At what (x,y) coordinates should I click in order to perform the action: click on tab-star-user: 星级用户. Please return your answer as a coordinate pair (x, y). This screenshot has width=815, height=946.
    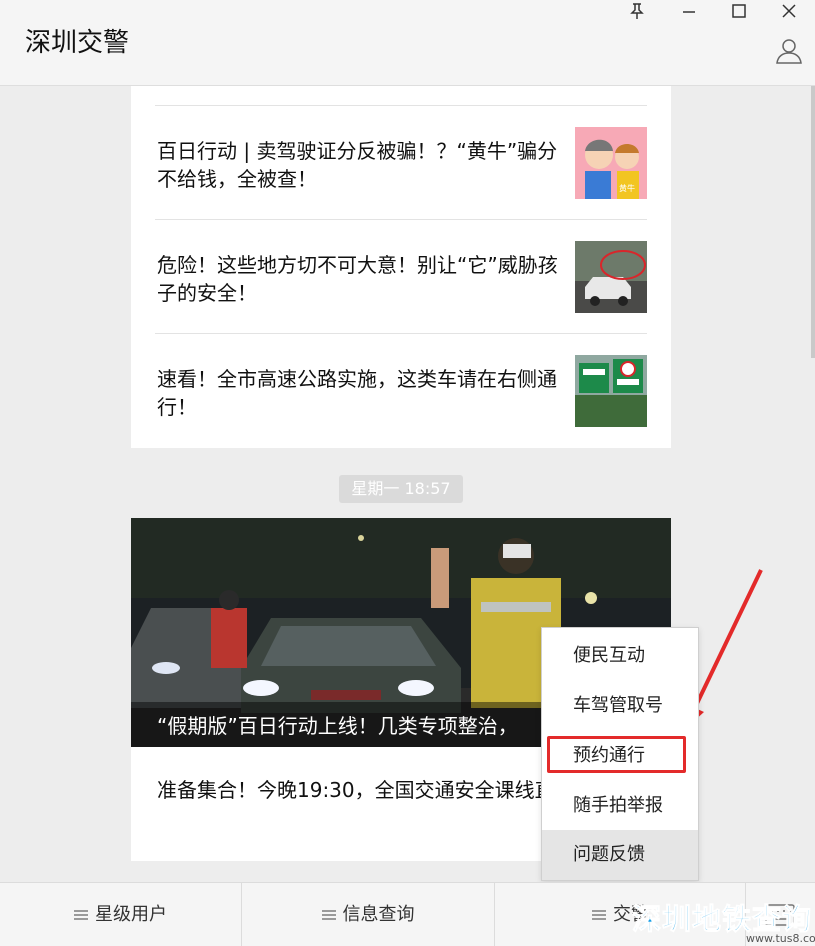
    Looking at the image, I should click on (120, 914).